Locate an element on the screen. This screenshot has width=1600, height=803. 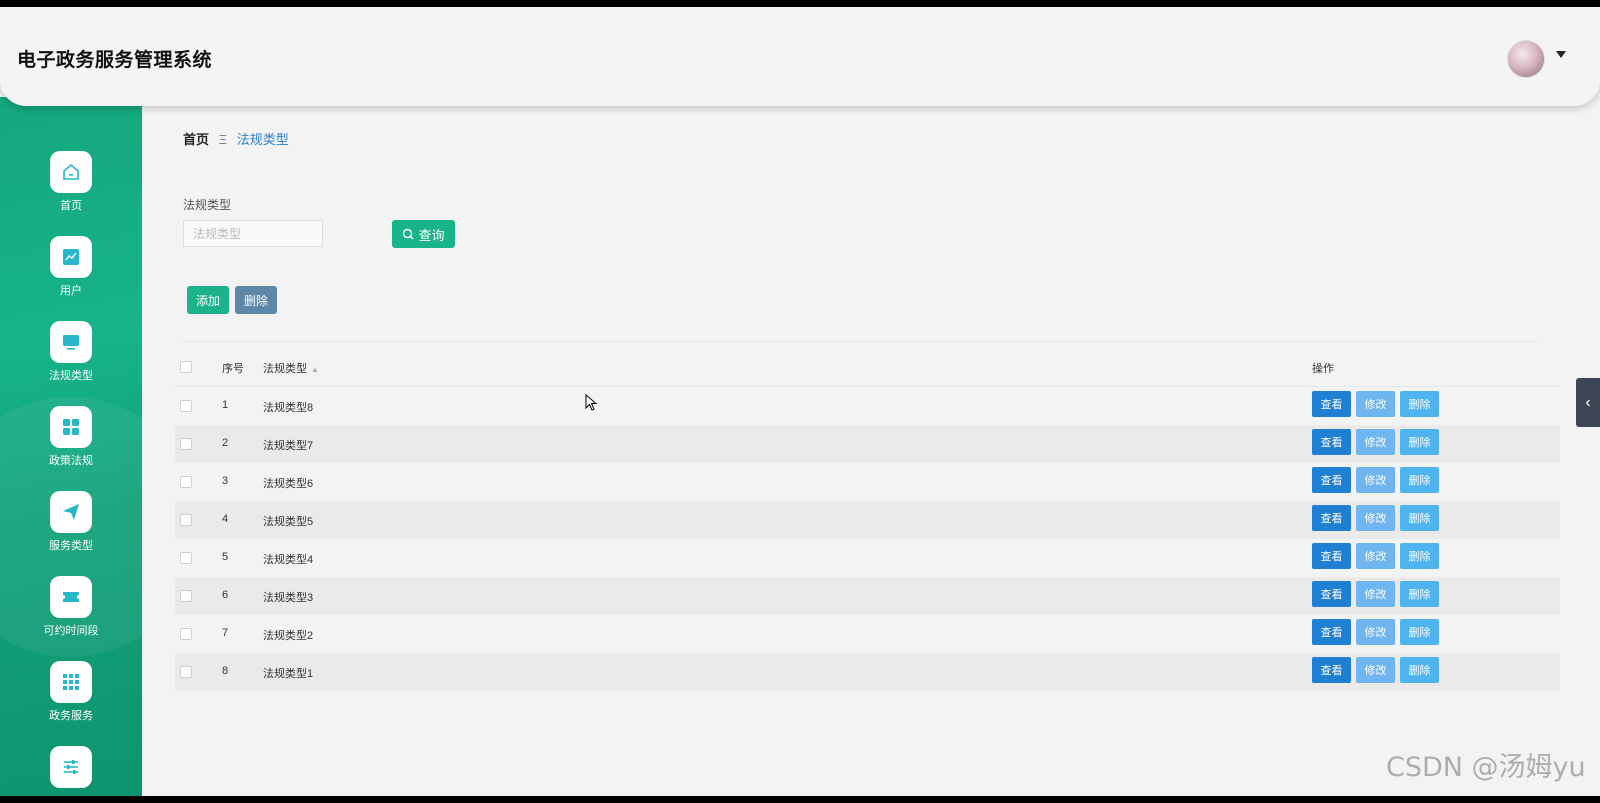
sidebar-item-label: 法规类型 is located at coordinates (71, 376).